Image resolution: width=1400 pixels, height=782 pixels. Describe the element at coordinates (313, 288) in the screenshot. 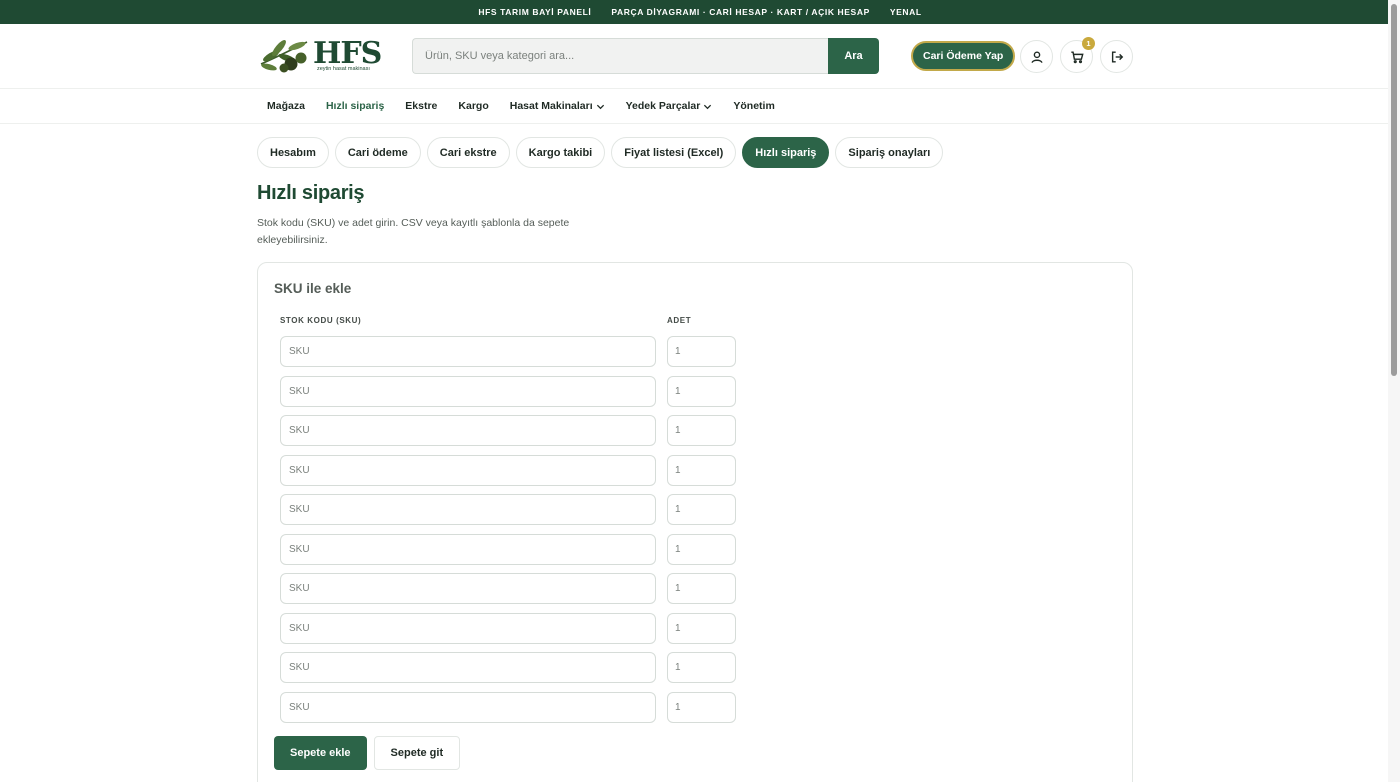

I see `form-title: SKU ile ekle` at that location.